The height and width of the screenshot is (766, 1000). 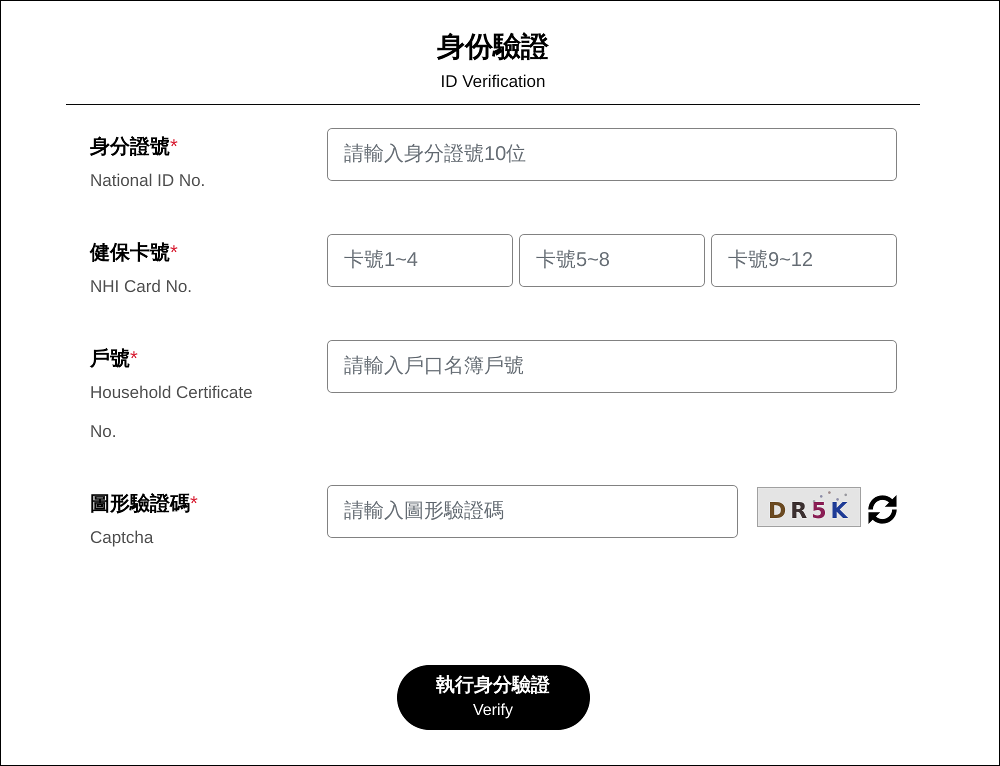 What do you see at coordinates (804, 260) in the screenshot?
I see `card-number-field: 卡號9~12` at bounding box center [804, 260].